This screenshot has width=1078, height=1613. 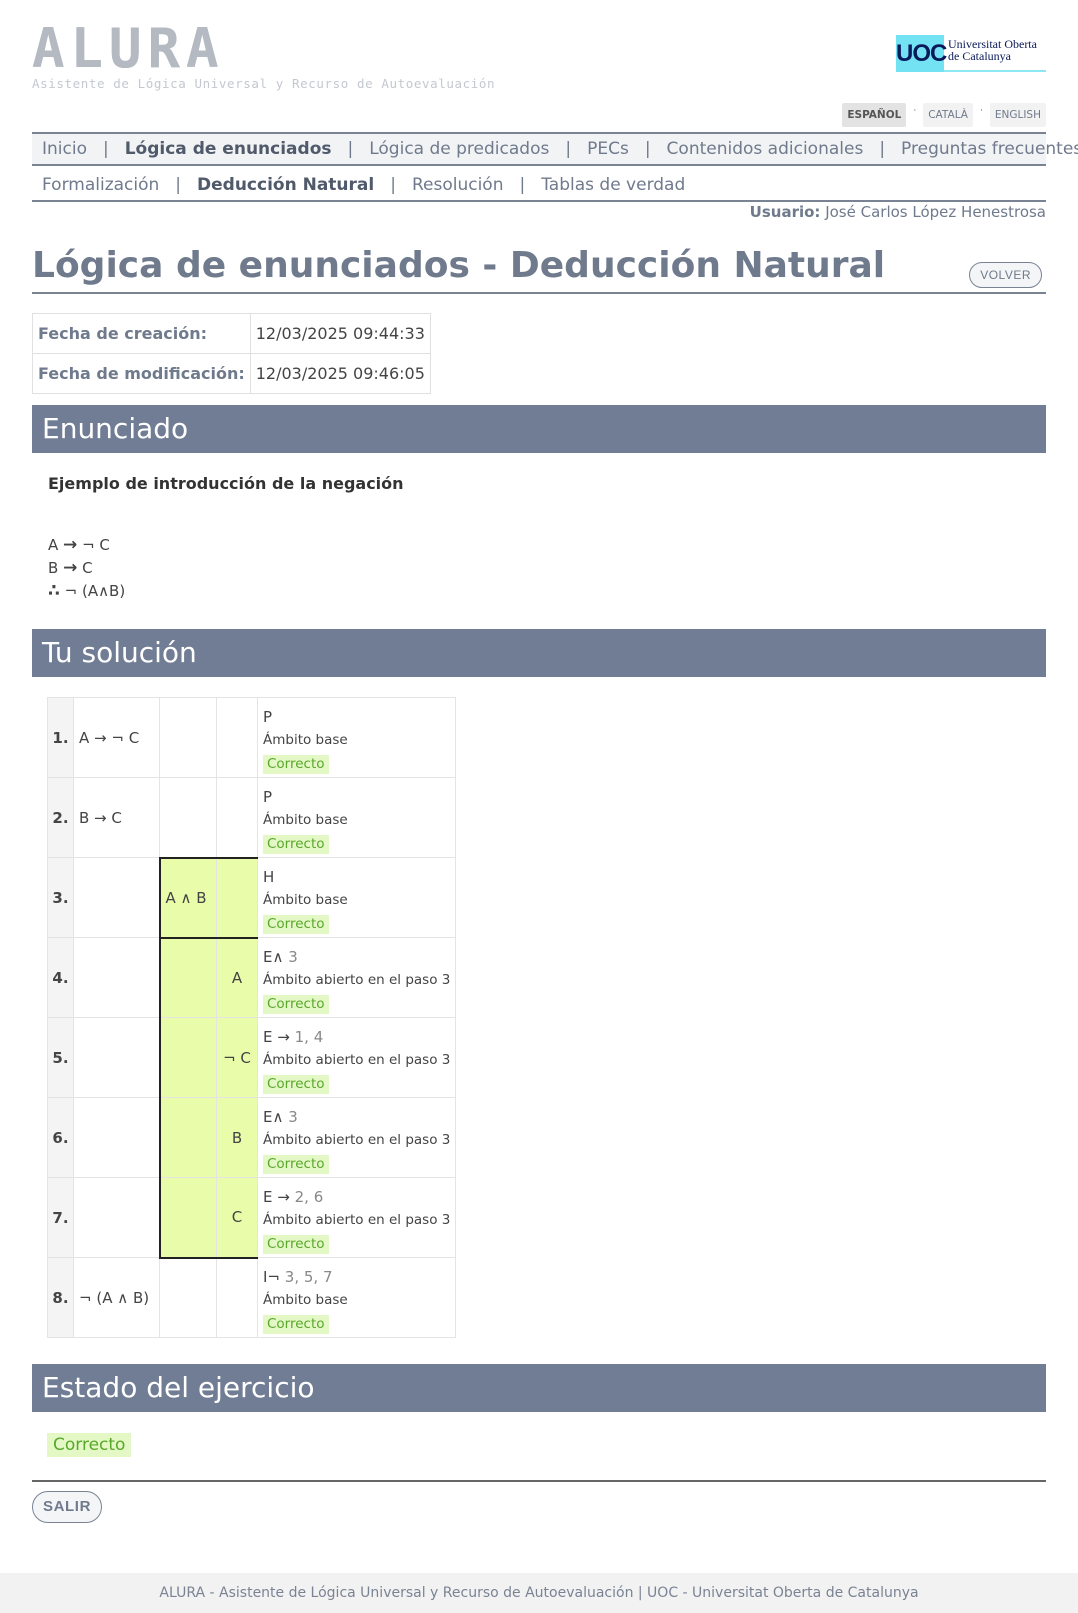 What do you see at coordinates (285, 185) in the screenshot?
I see `subnav-deduccion-natural: Deducción Natural` at bounding box center [285, 185].